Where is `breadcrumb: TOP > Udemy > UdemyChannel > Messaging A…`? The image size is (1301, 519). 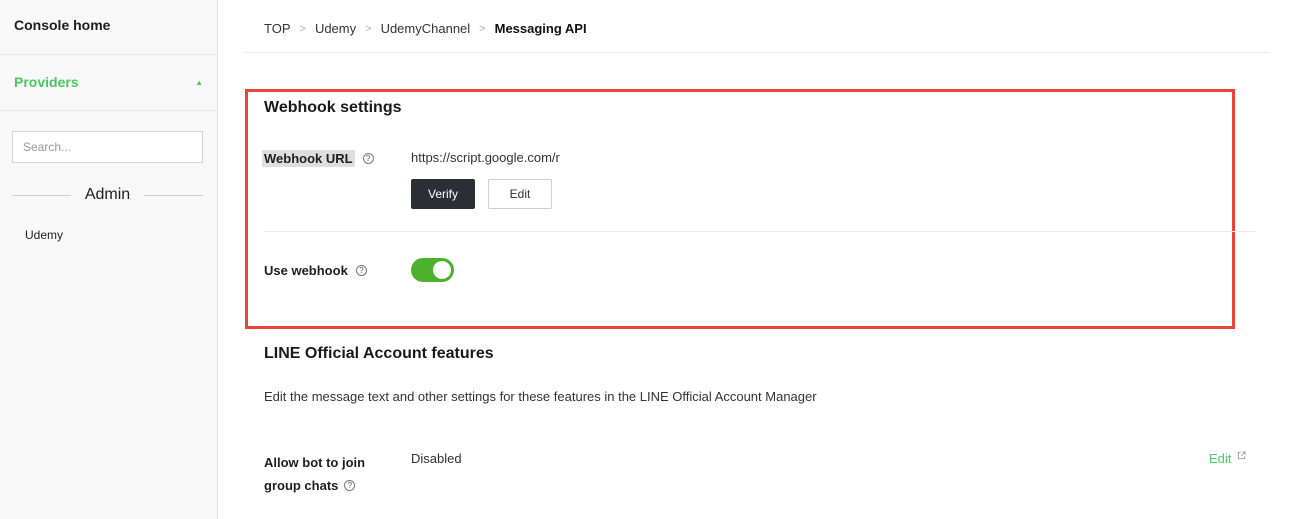
breadcrumb: TOP > Udemy > UdemyChannel > Messaging A… is located at coordinates (425, 28).